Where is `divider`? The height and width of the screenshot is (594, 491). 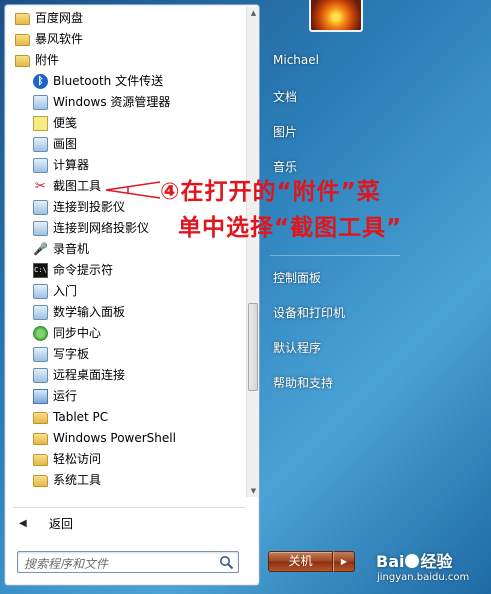
divider is located at coordinates (129, 507).